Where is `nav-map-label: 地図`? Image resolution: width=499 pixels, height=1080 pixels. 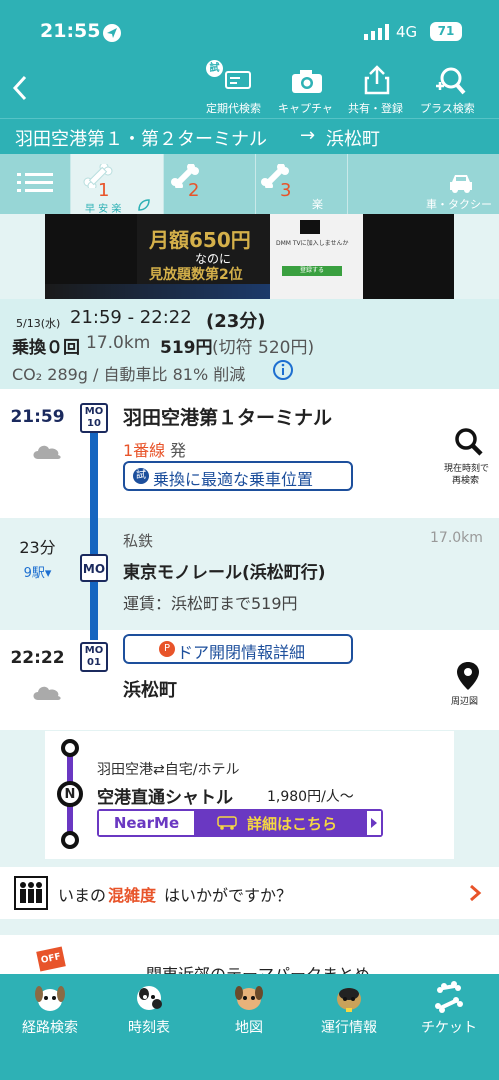 nav-map-label: 地図 is located at coordinates (249, 1028).